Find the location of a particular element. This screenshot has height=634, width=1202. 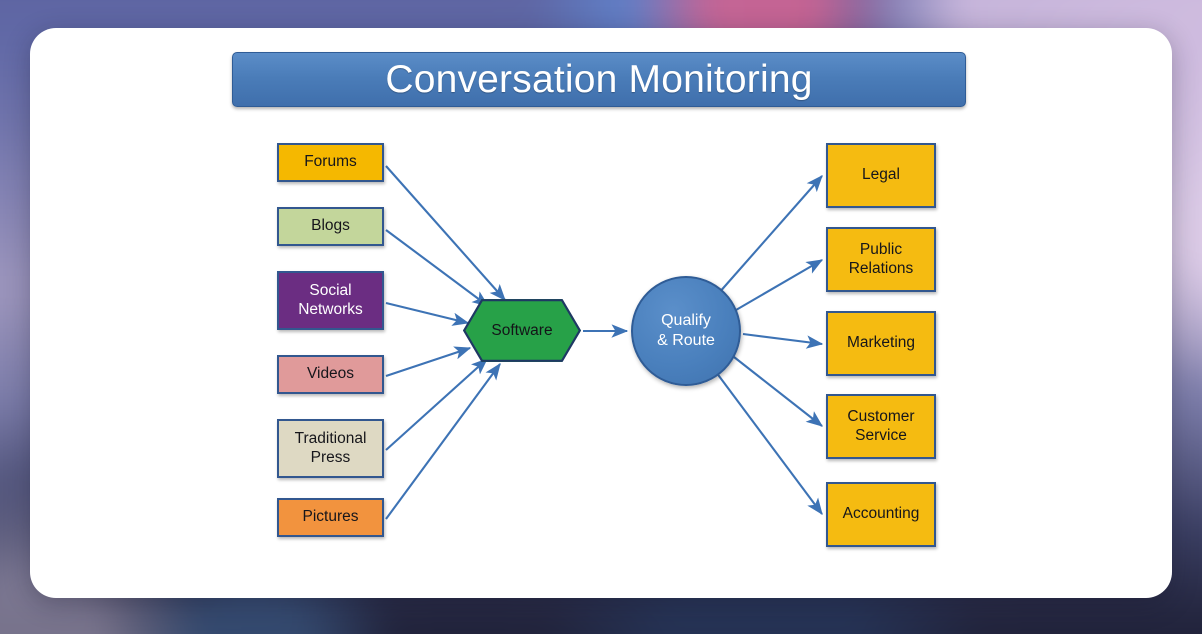

node-blogs-label: Blogs is located at coordinates (330, 226).